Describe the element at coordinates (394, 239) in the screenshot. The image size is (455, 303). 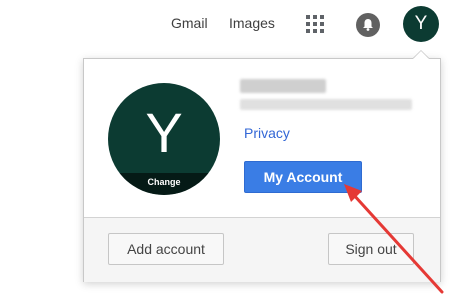
I see `annotation-arrow-icon` at that location.